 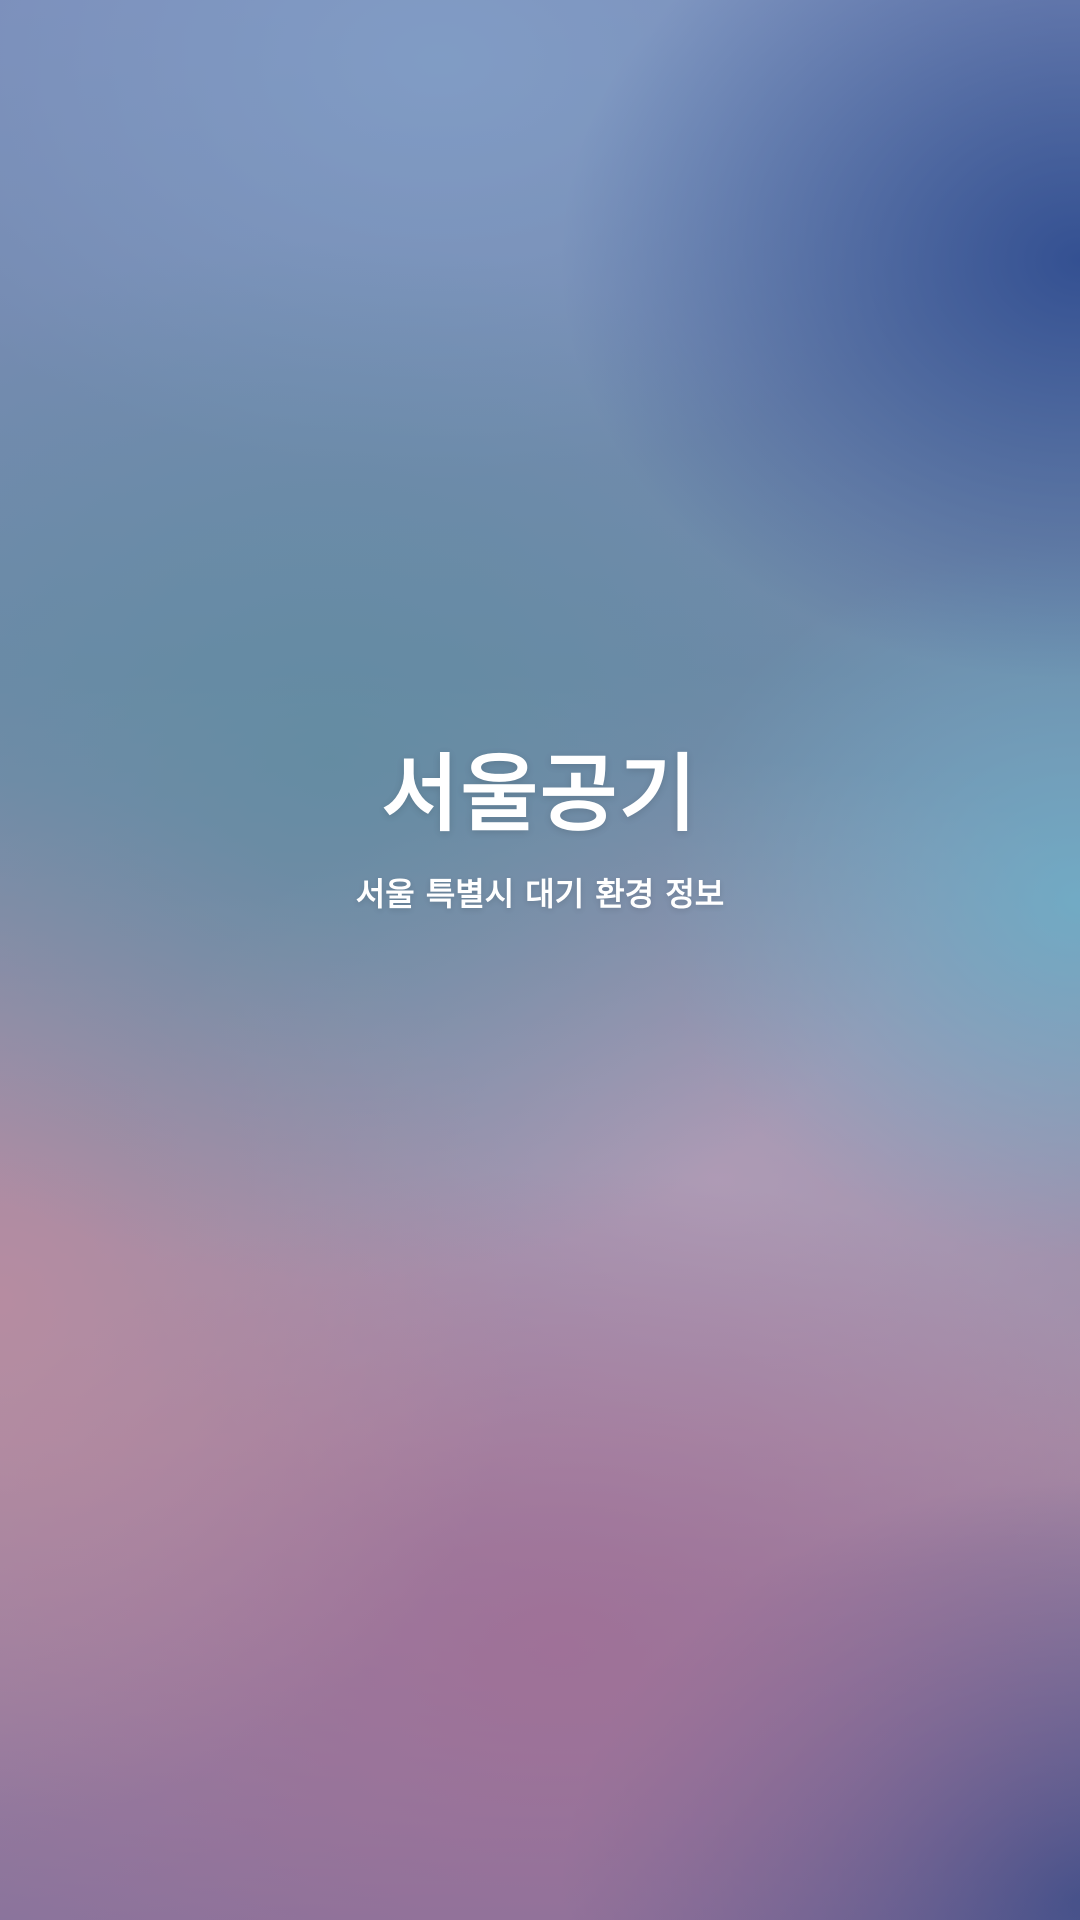 What do you see at coordinates (540, 894) in the screenshot?
I see `app-subtitle: 서울 특별시 대기 환경 정보` at bounding box center [540, 894].